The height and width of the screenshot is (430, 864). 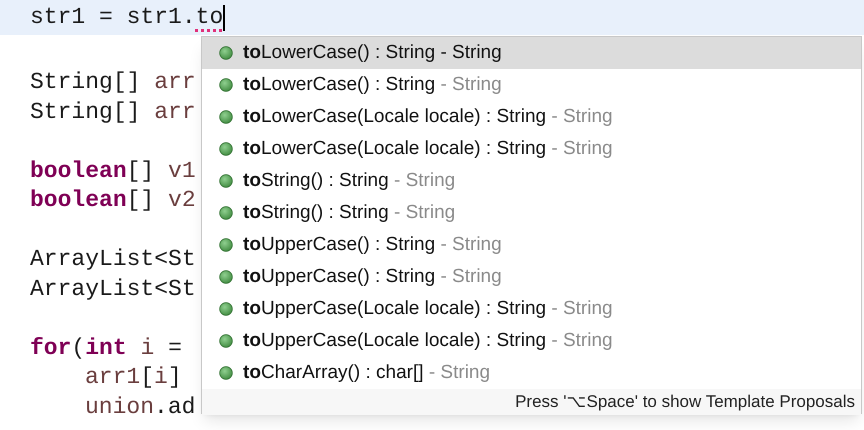 What do you see at coordinates (531, 373) in the screenshot?
I see `proposal-item: toCharArray() : char[] - String` at bounding box center [531, 373].